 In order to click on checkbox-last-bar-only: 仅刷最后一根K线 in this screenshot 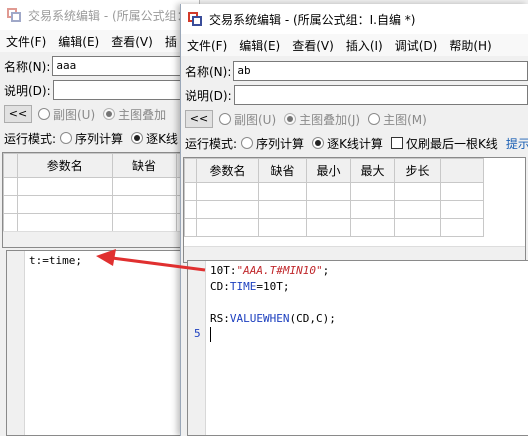, I will do `click(444, 143)`.